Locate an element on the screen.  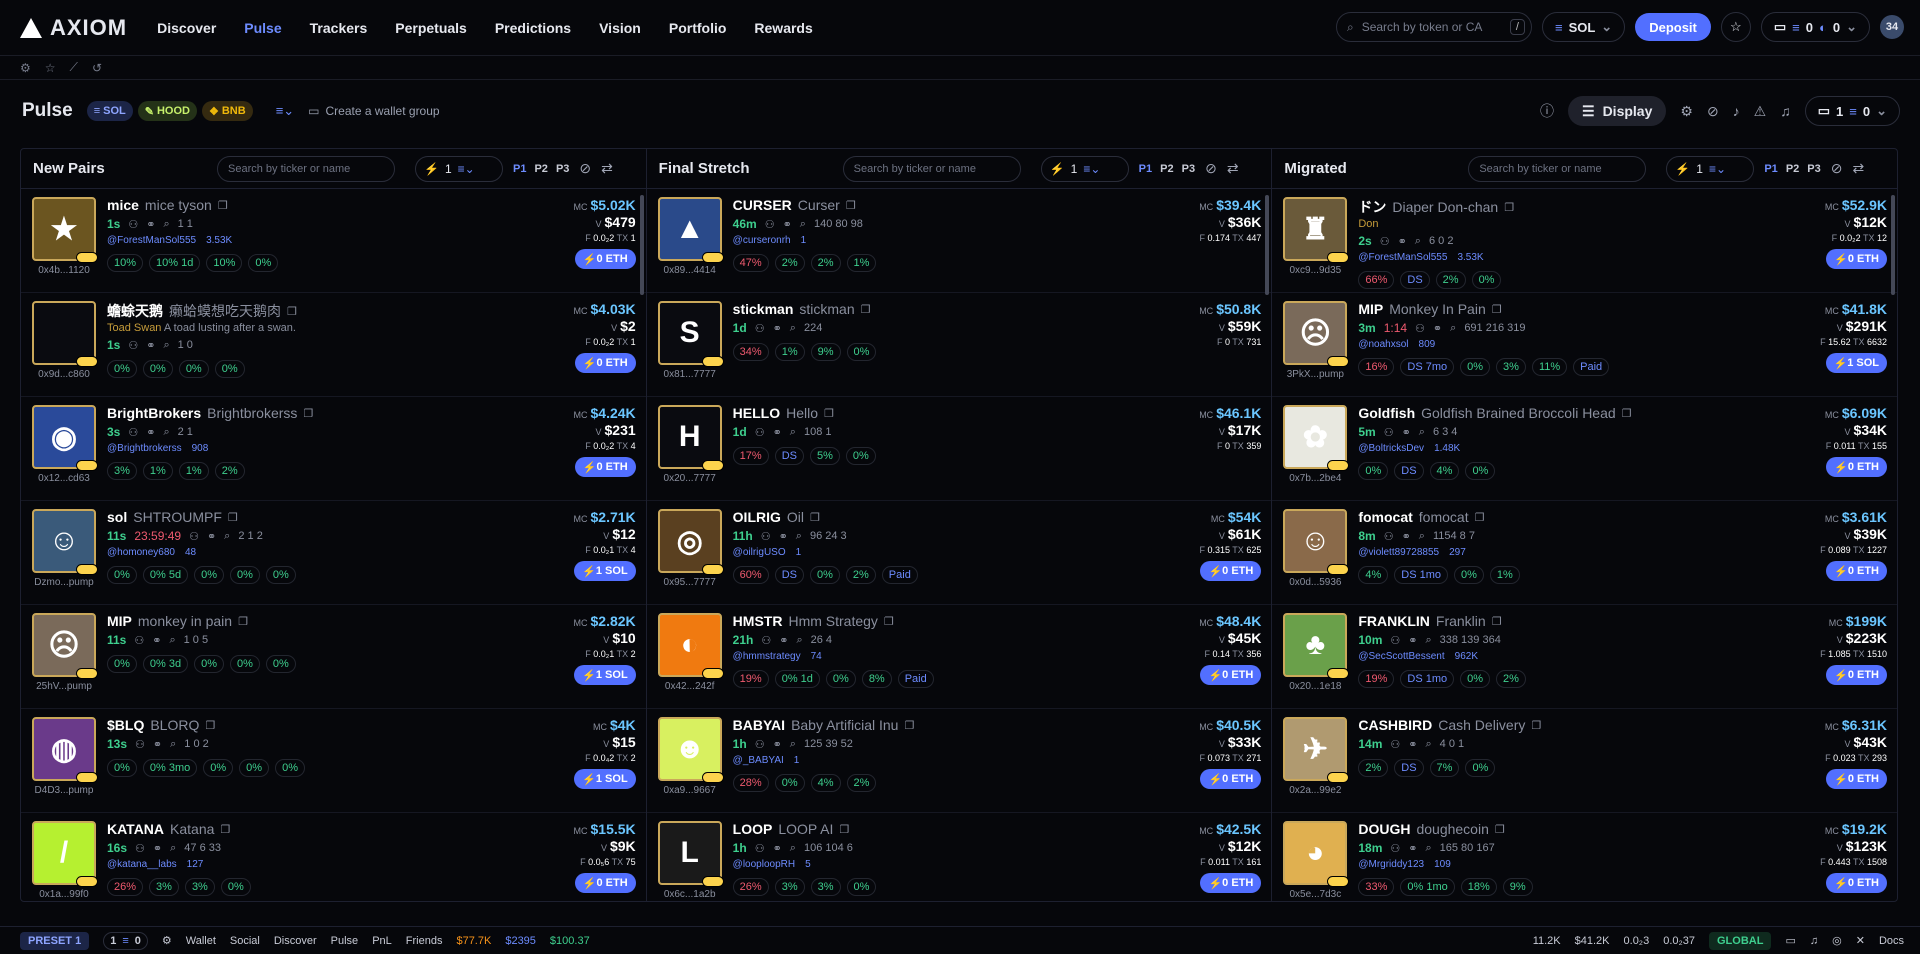
token-address: 0x6c...1a2b is located at coordinates (690, 894).